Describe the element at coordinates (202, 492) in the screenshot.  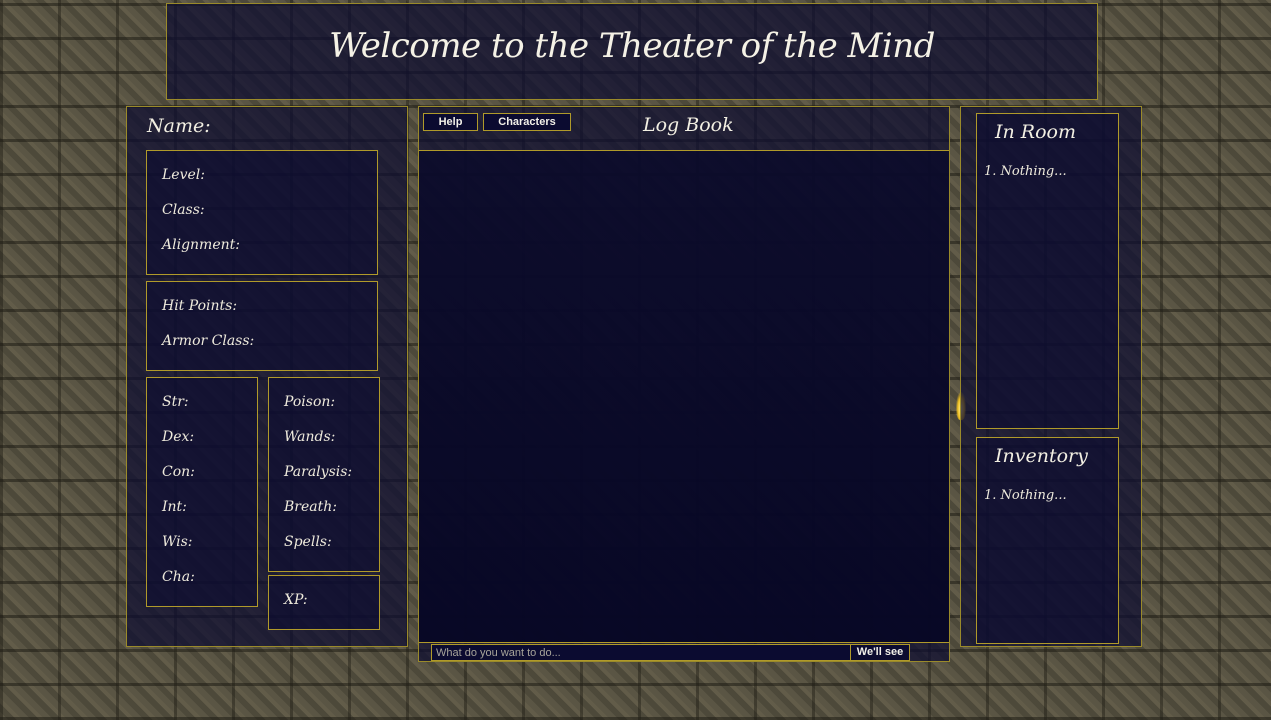
I see `ability-scores-box: Str: Dex: Con: Int: Wis: Cha:` at that location.